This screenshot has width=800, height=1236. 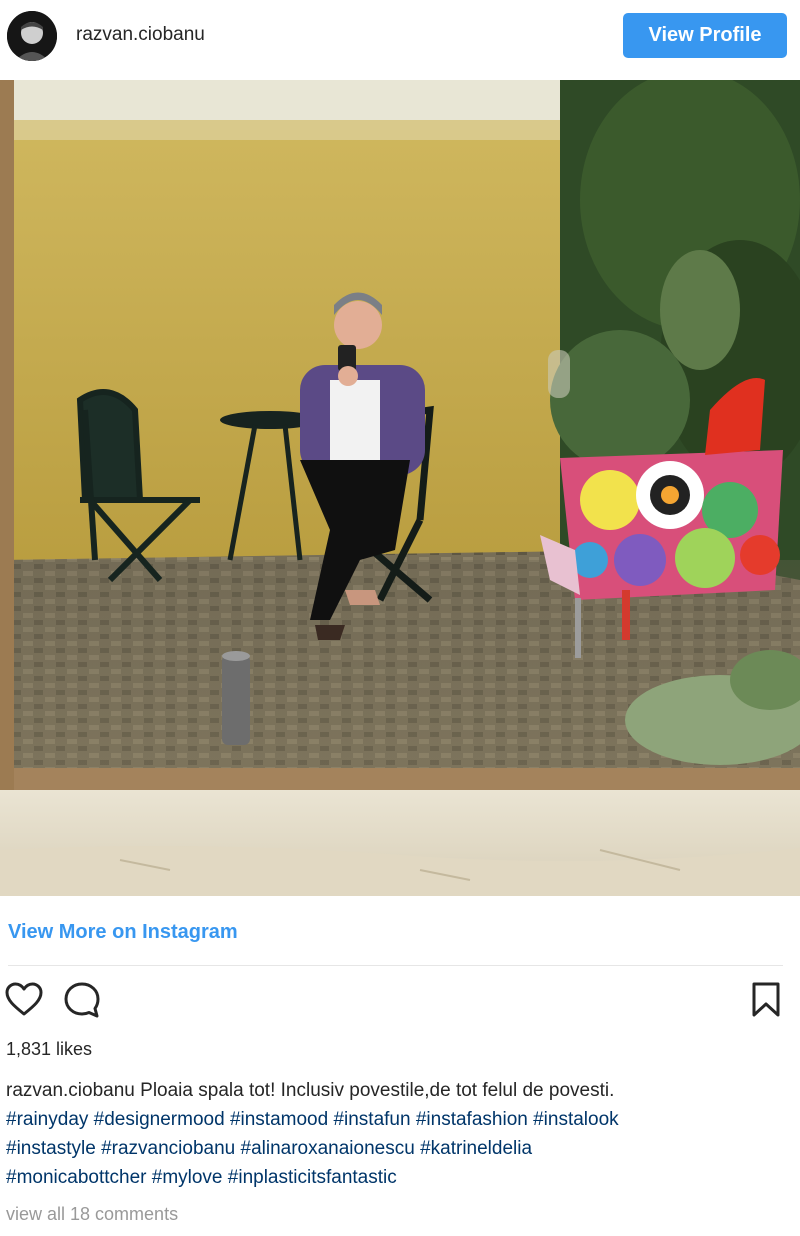 I want to click on hashtag: #instafashion, so click(x=472, y=1119).